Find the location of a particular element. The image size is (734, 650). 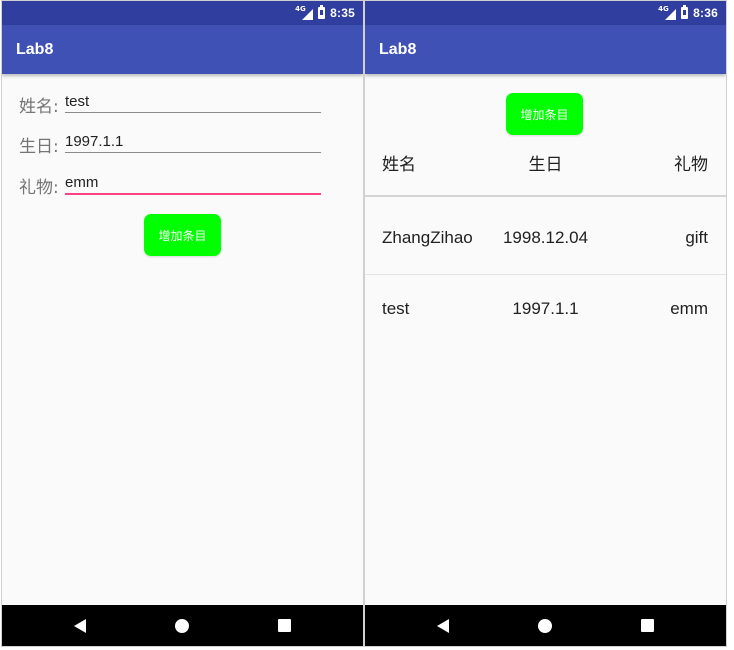

gift-input is located at coordinates (193, 183).